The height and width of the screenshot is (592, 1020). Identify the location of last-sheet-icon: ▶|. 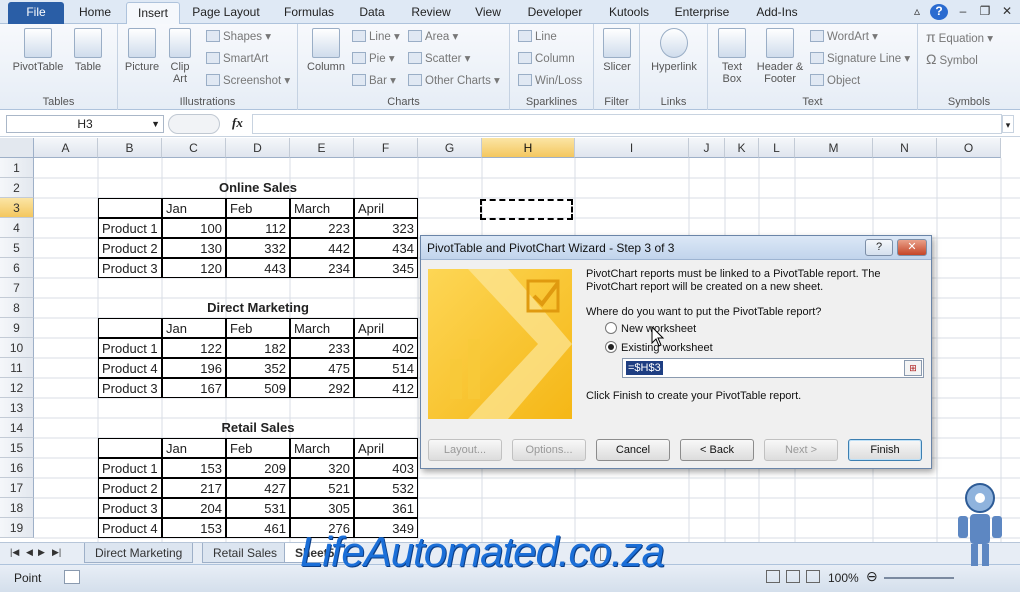
(56, 552).